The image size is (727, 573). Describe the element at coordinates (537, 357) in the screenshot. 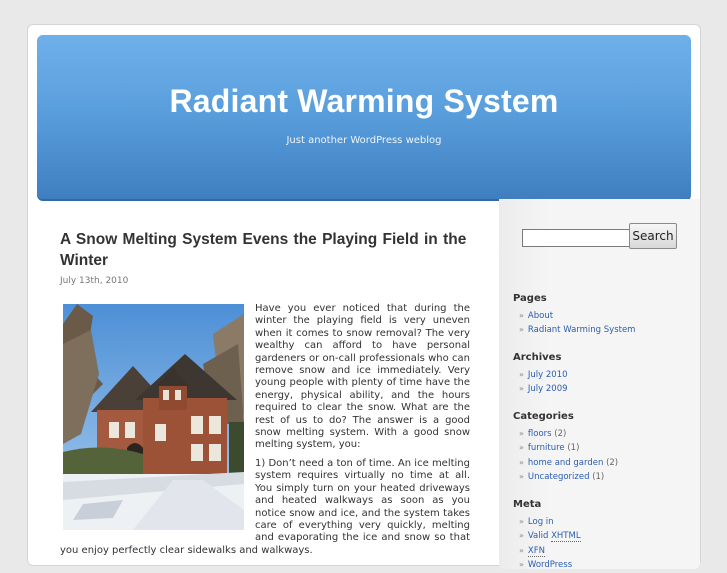

I see `archives-heading: Archives` at that location.